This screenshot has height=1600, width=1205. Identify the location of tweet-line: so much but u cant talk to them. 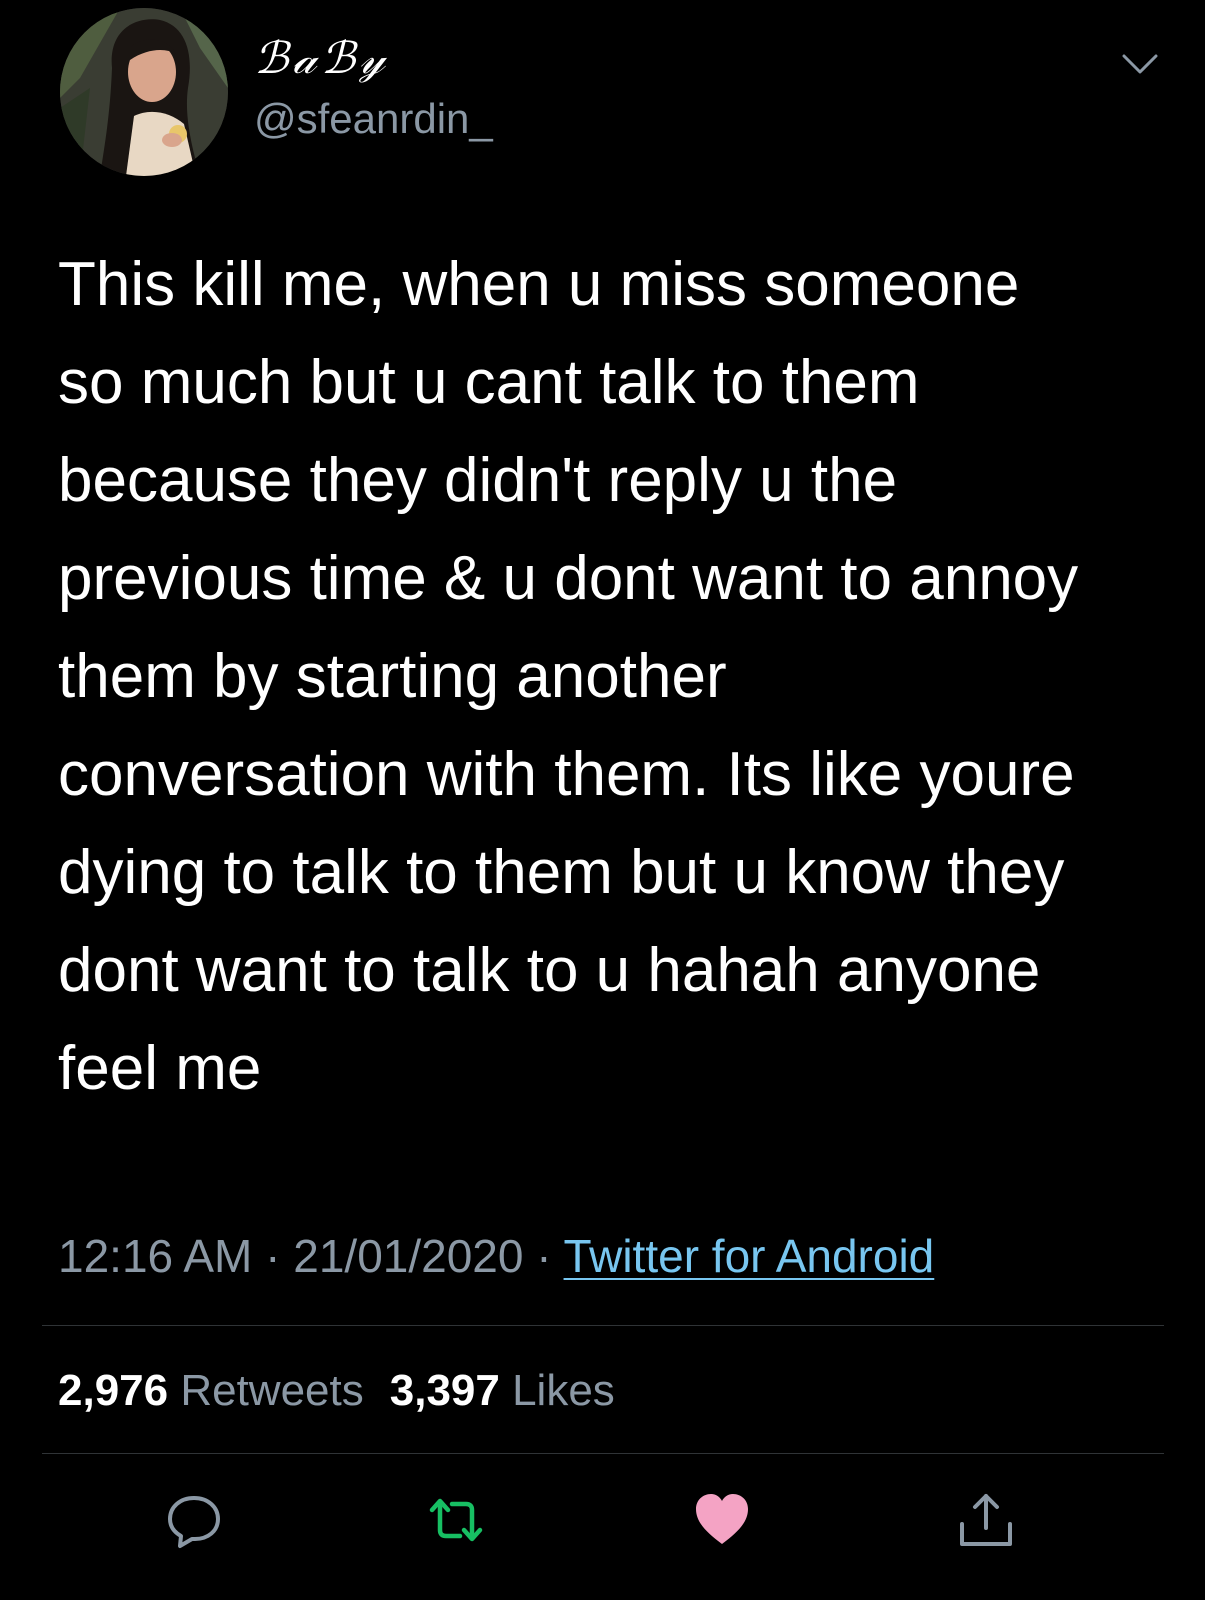
(489, 382).